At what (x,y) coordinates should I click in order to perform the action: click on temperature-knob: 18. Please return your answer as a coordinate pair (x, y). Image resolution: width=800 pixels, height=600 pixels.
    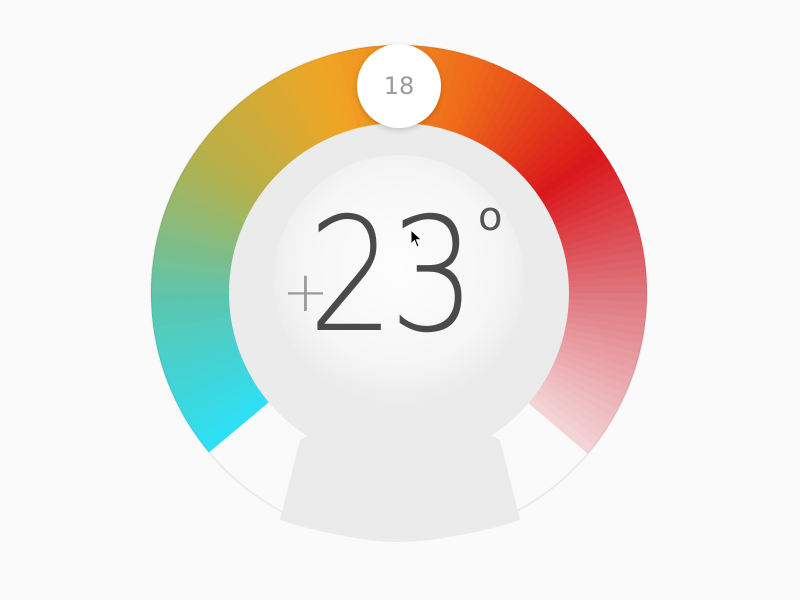
    Looking at the image, I should click on (399, 86).